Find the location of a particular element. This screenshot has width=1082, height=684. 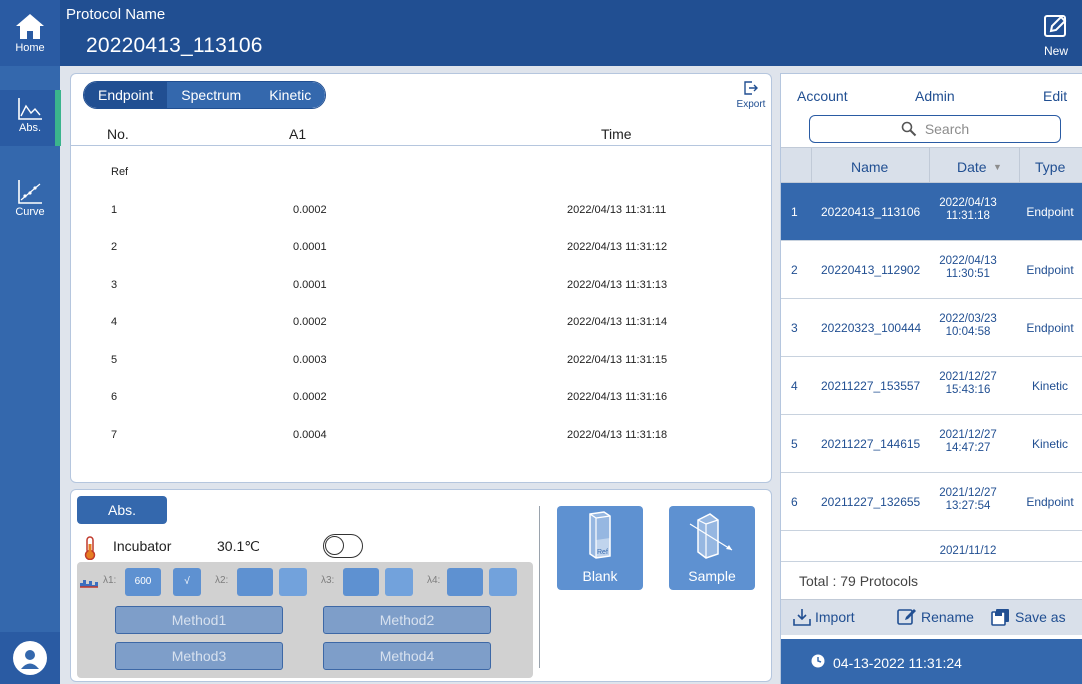

col-type: Type is located at coordinates (1050, 167).